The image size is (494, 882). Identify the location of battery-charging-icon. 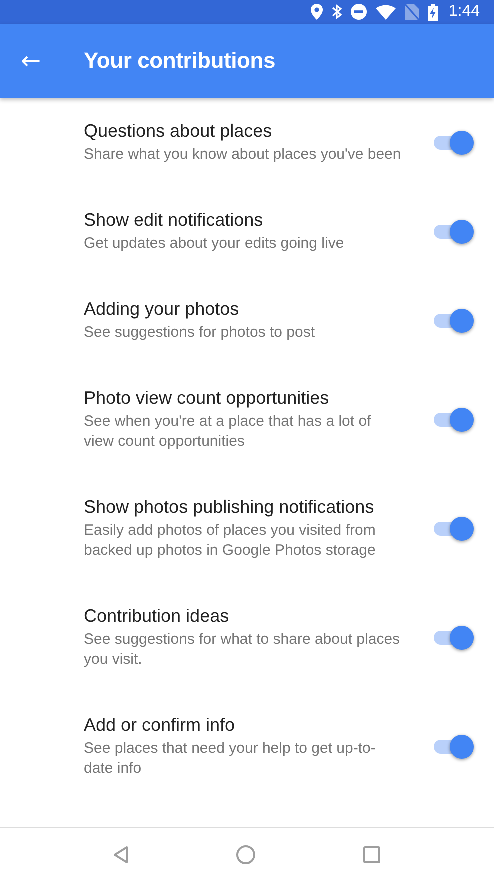
(433, 12).